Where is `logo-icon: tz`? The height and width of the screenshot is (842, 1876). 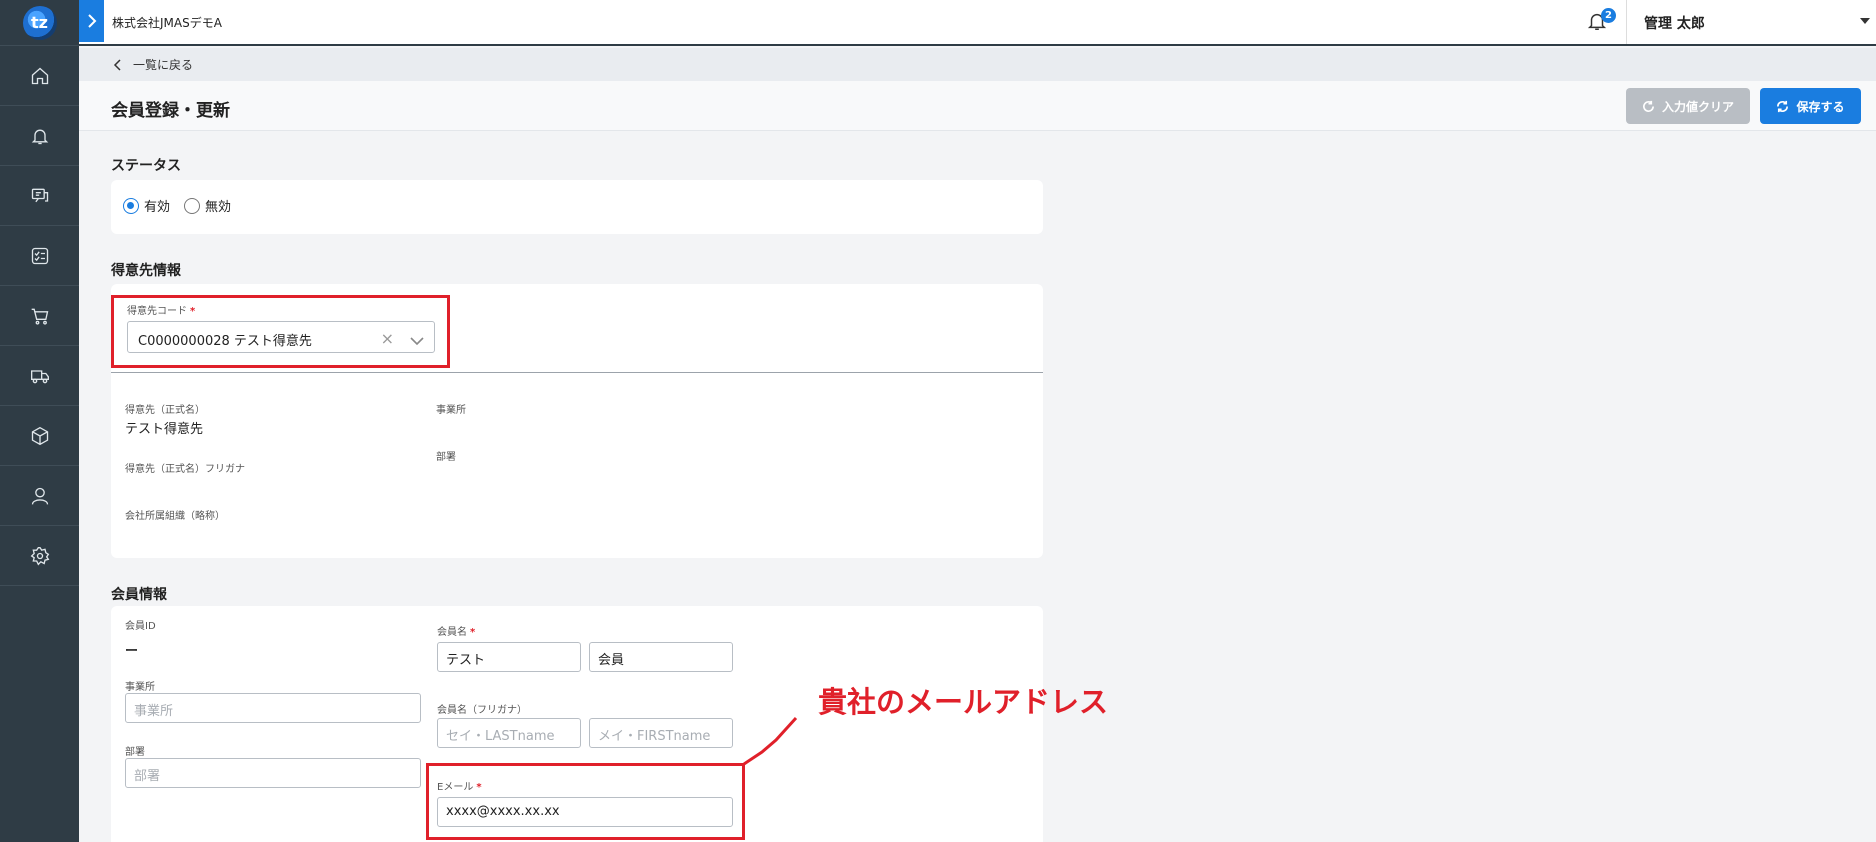
logo-icon: tz is located at coordinates (39, 22).